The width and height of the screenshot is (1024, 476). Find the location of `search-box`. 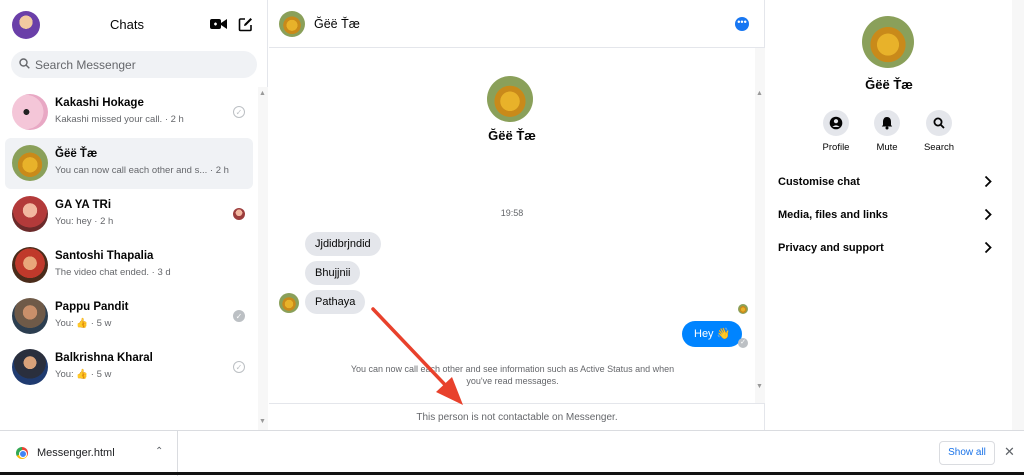

search-box is located at coordinates (134, 64).